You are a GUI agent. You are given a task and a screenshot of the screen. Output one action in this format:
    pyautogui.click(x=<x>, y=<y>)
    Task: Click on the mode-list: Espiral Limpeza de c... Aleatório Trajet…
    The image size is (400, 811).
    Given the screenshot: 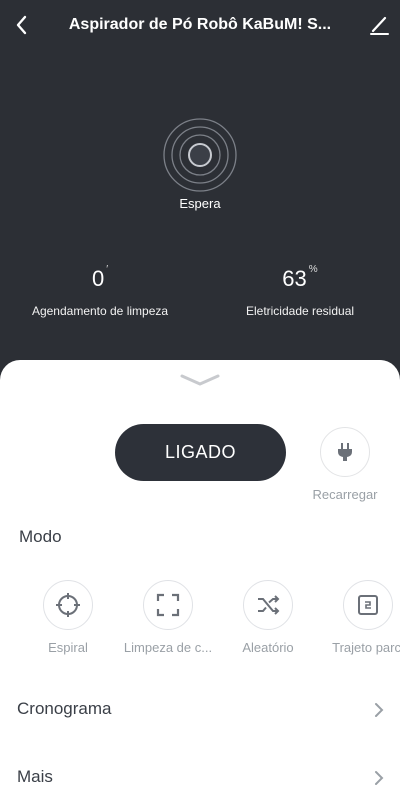 What is the action you would take?
    pyautogui.click(x=200, y=620)
    